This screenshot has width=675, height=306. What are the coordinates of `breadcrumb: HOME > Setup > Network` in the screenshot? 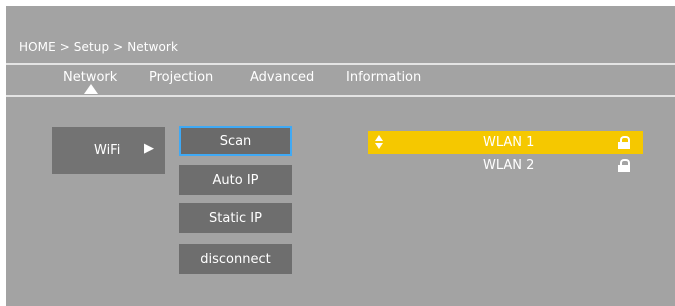 It's located at (99, 47).